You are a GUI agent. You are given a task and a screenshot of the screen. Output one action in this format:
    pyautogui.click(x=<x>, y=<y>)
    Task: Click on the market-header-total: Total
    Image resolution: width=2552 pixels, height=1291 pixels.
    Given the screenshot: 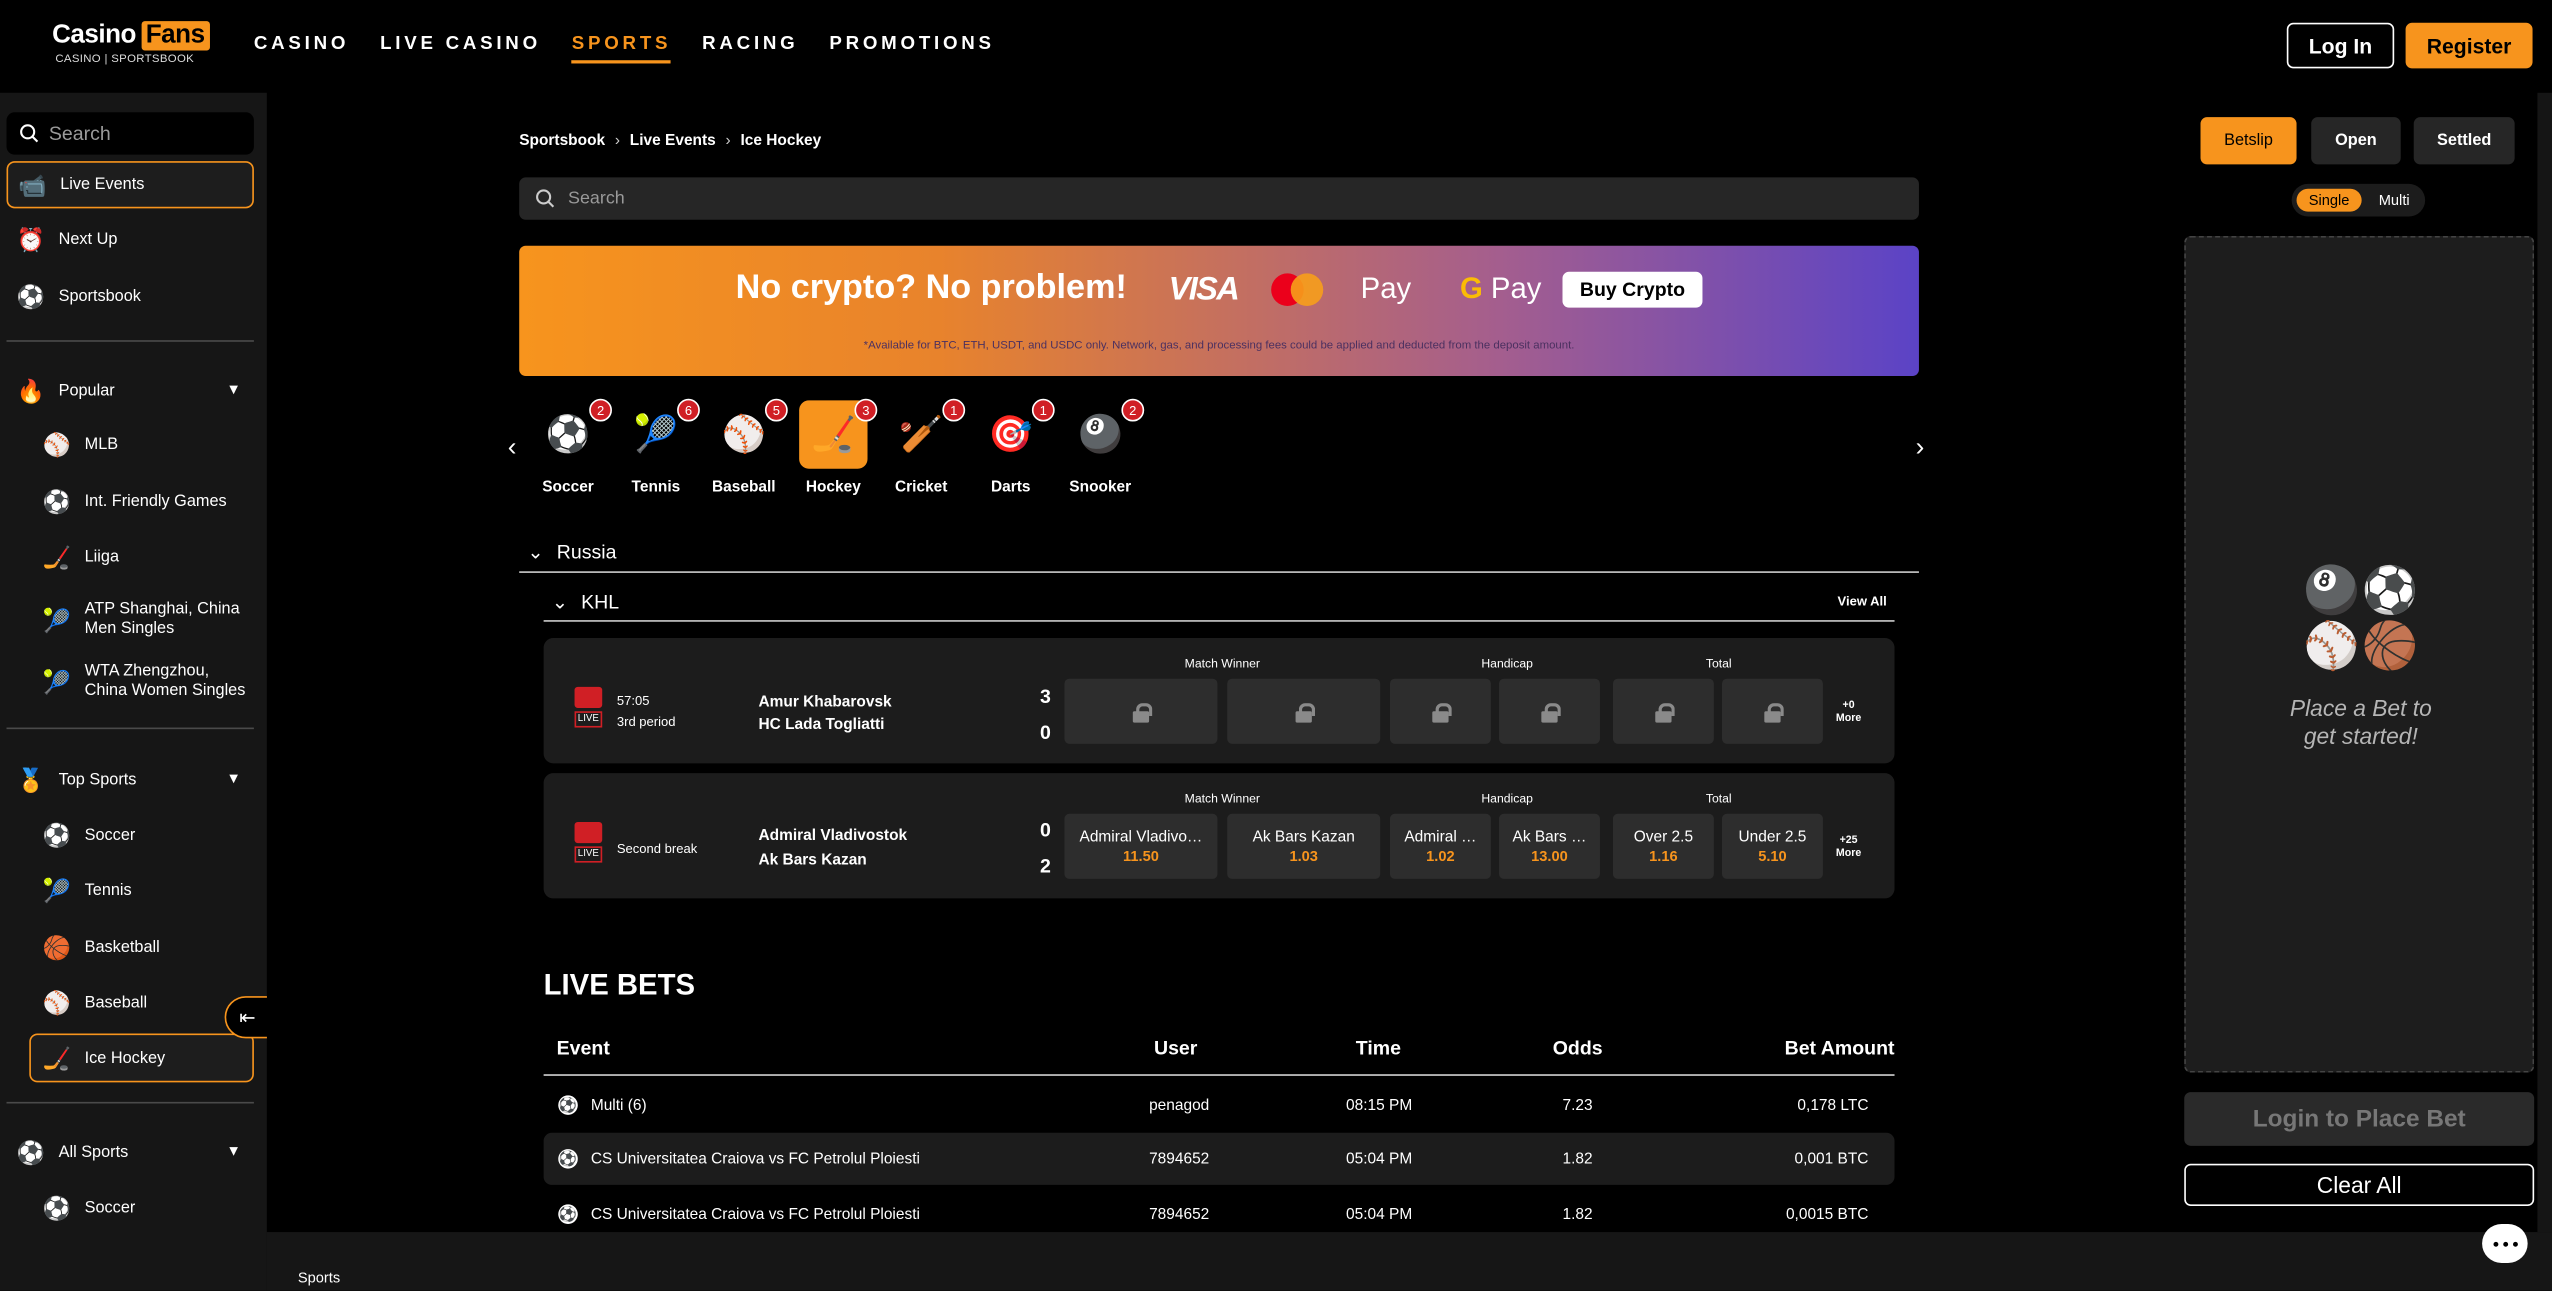 What is the action you would take?
    pyautogui.click(x=1718, y=798)
    